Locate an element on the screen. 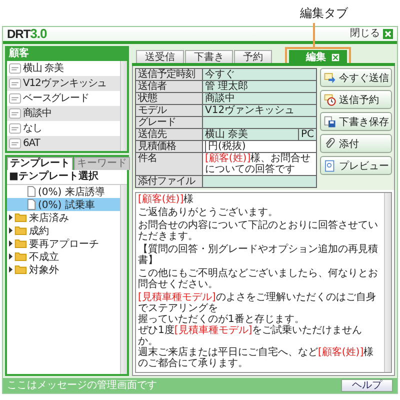 The image size is (400, 400). message-text: ぜひ1度[見積車種モデル]をご試乗いただけませんか。 is located at coordinates (251, 336).